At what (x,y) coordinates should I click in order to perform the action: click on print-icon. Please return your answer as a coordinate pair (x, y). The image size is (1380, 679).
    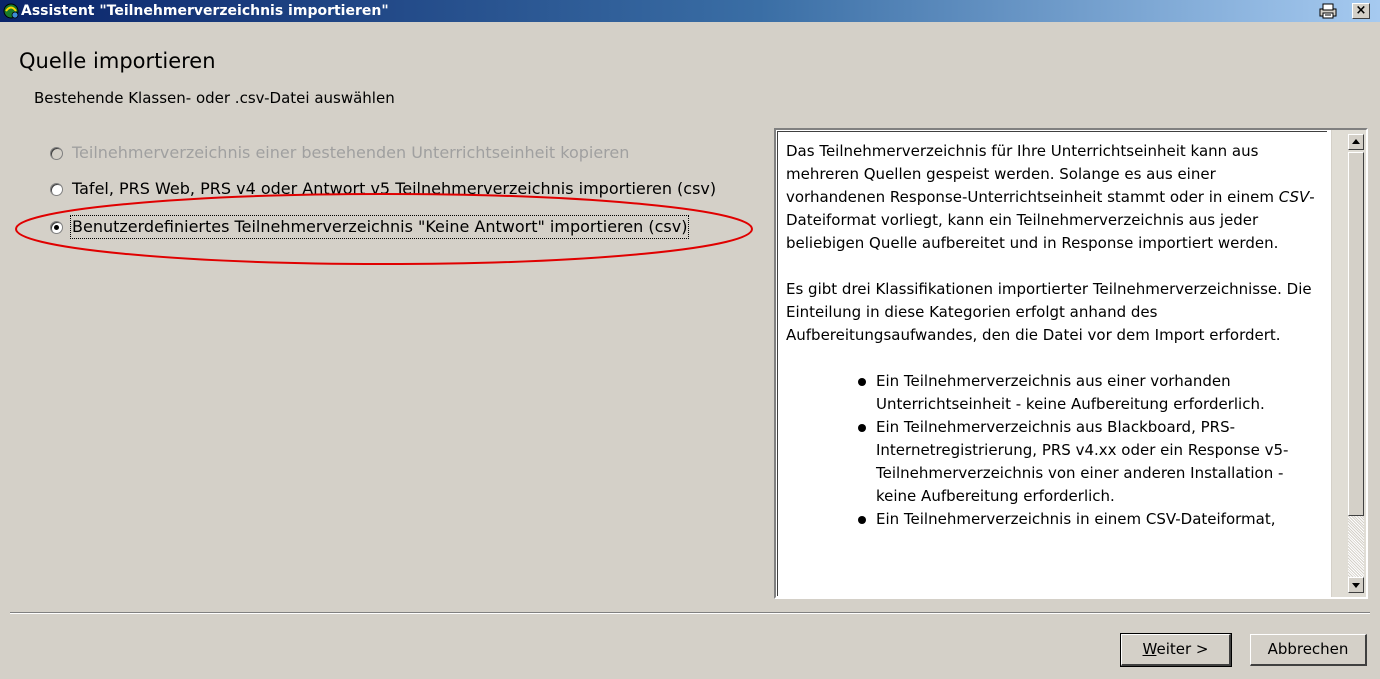
    Looking at the image, I should click on (1328, 11).